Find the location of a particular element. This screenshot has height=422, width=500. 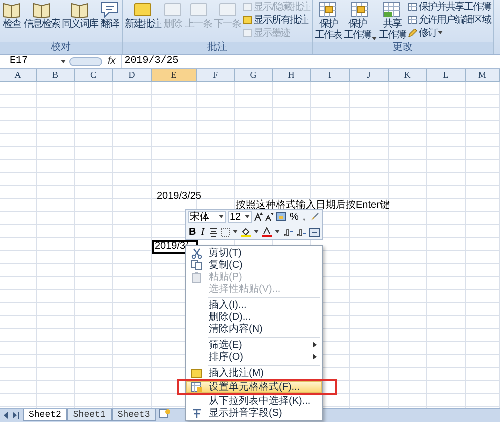

clipboard-icon is located at coordinates (197, 277).